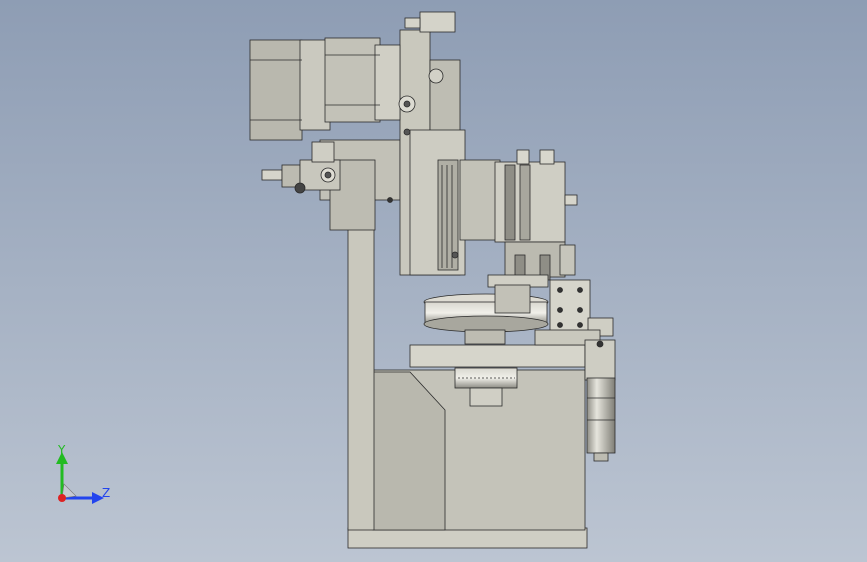 The height and width of the screenshot is (562, 867). I want to click on slide-assembly, so click(518, 215).